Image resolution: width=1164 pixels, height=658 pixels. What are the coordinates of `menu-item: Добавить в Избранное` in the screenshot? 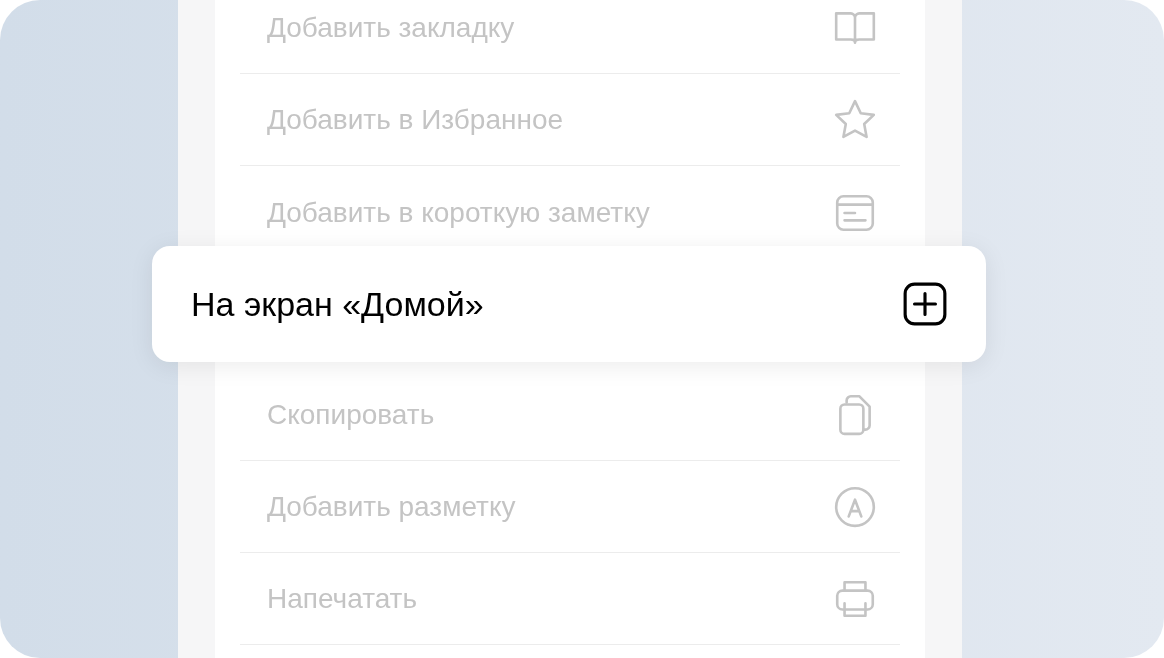 It's located at (570, 120).